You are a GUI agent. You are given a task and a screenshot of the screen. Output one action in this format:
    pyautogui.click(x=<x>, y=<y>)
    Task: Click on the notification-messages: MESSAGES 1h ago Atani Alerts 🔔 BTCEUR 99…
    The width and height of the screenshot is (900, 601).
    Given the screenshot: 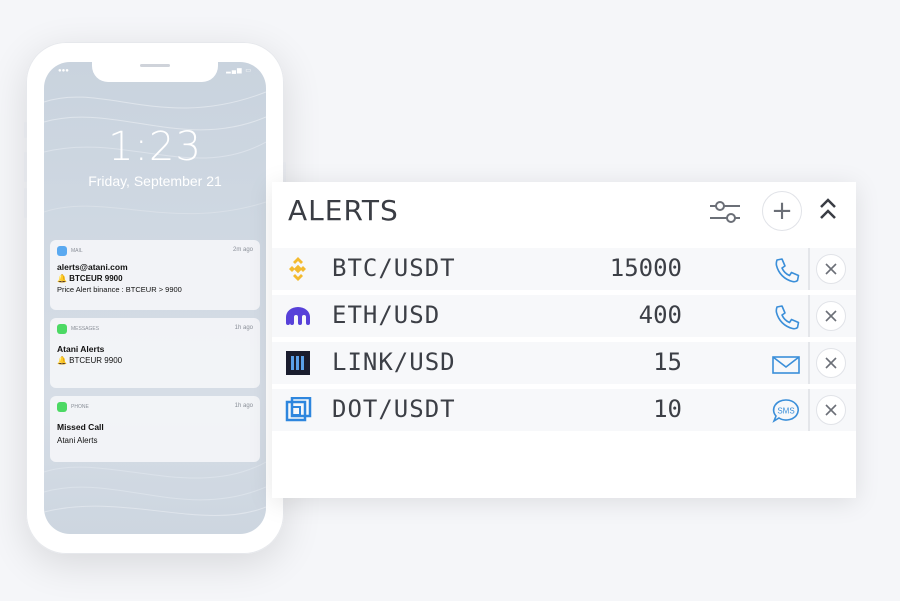 What is the action you would take?
    pyautogui.click(x=155, y=353)
    